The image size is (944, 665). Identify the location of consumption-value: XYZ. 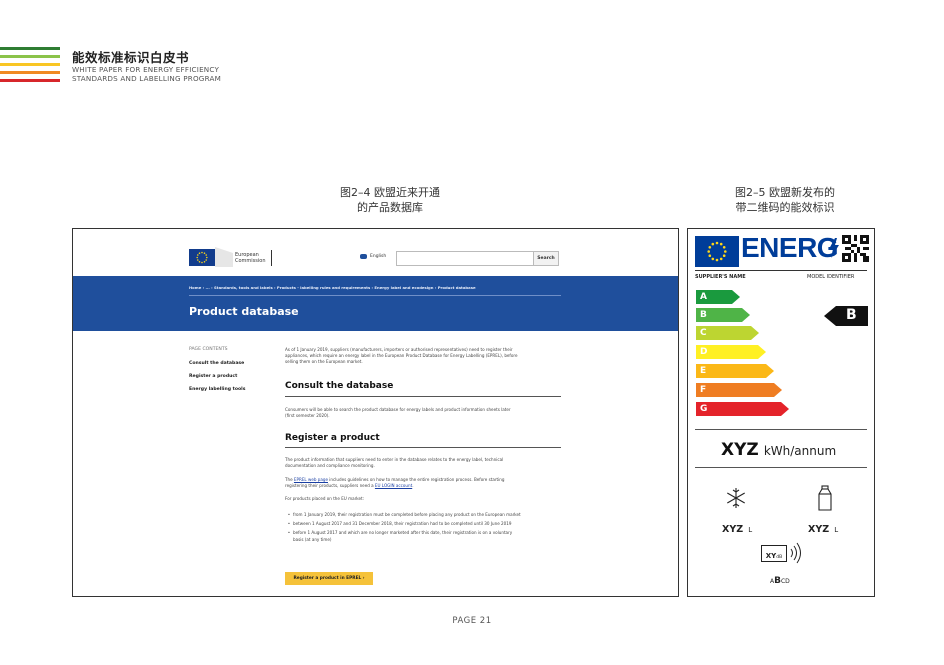
(740, 450).